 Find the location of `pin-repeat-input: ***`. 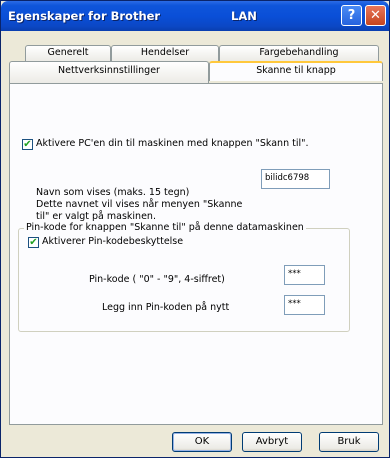

pin-repeat-input: *** is located at coordinates (304, 305).